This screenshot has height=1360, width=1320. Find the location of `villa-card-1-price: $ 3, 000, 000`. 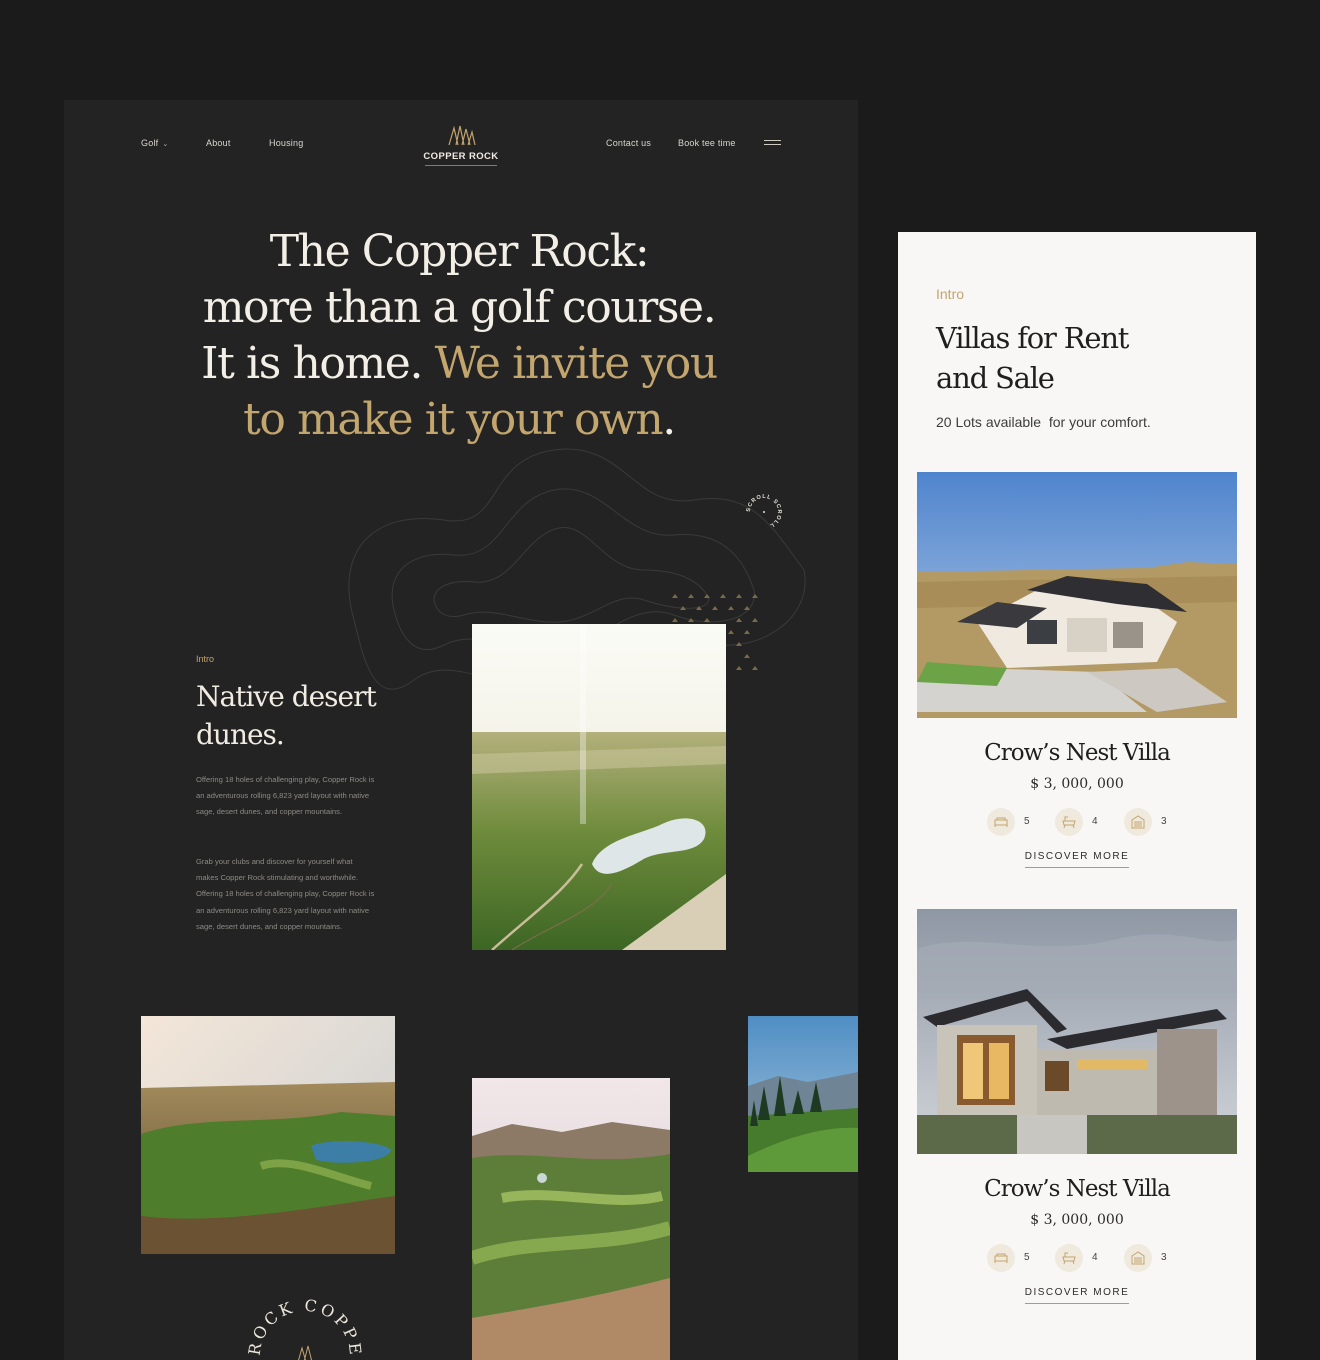

villa-card-1-price: $ 3, 000, 000 is located at coordinates (1077, 784).